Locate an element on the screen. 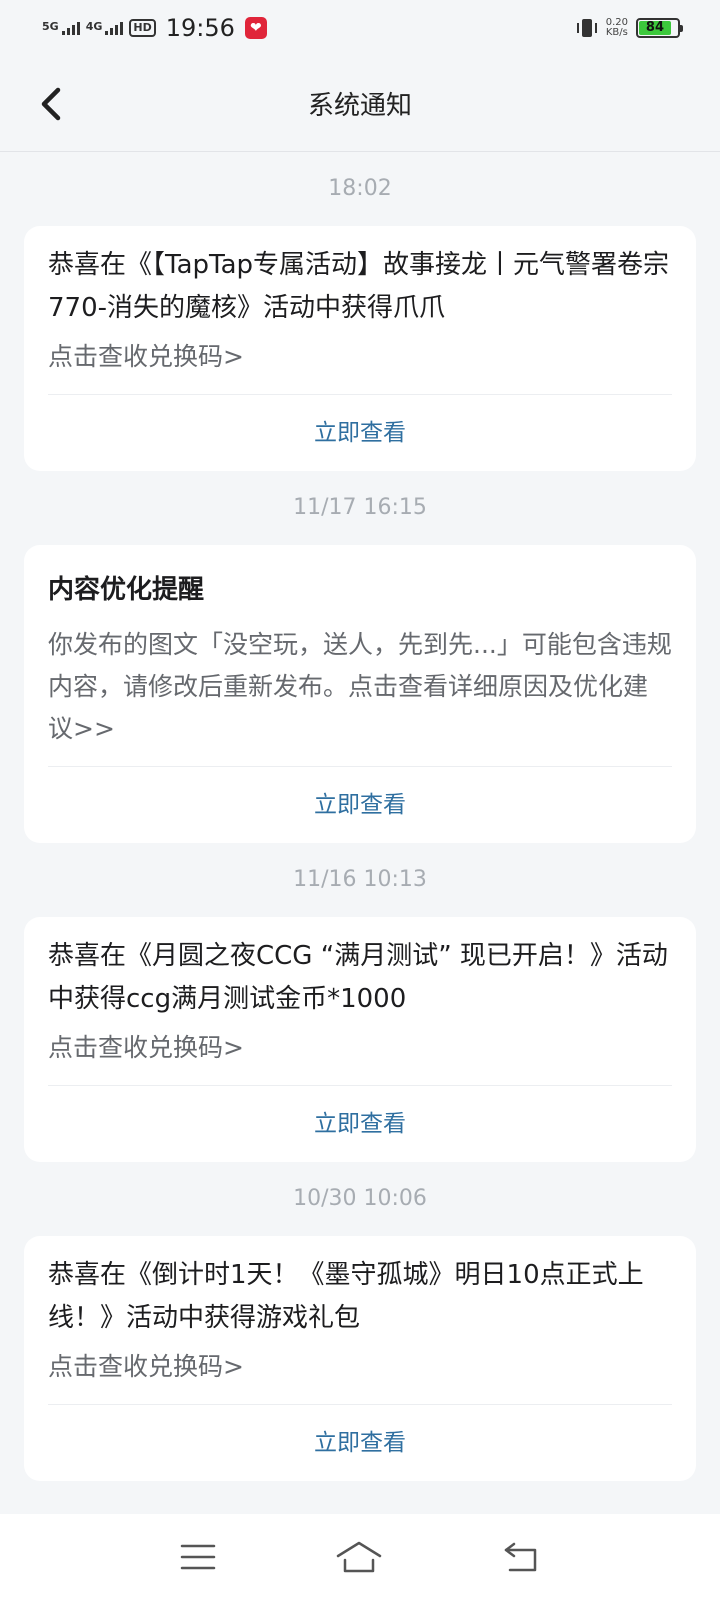 The image size is (720, 1600). menu-icon is located at coordinates (198, 1557).